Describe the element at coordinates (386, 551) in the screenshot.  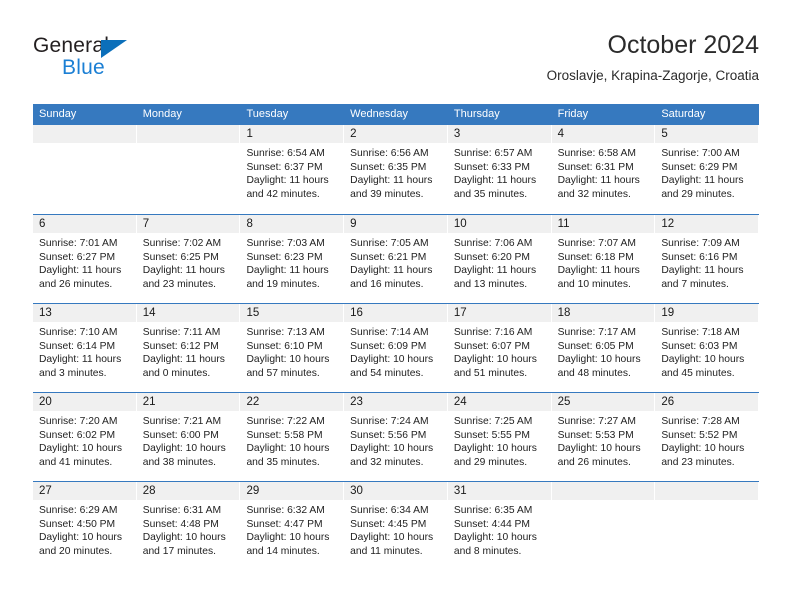
I see `daylight-text-line2: and 11 minutes.` at that location.